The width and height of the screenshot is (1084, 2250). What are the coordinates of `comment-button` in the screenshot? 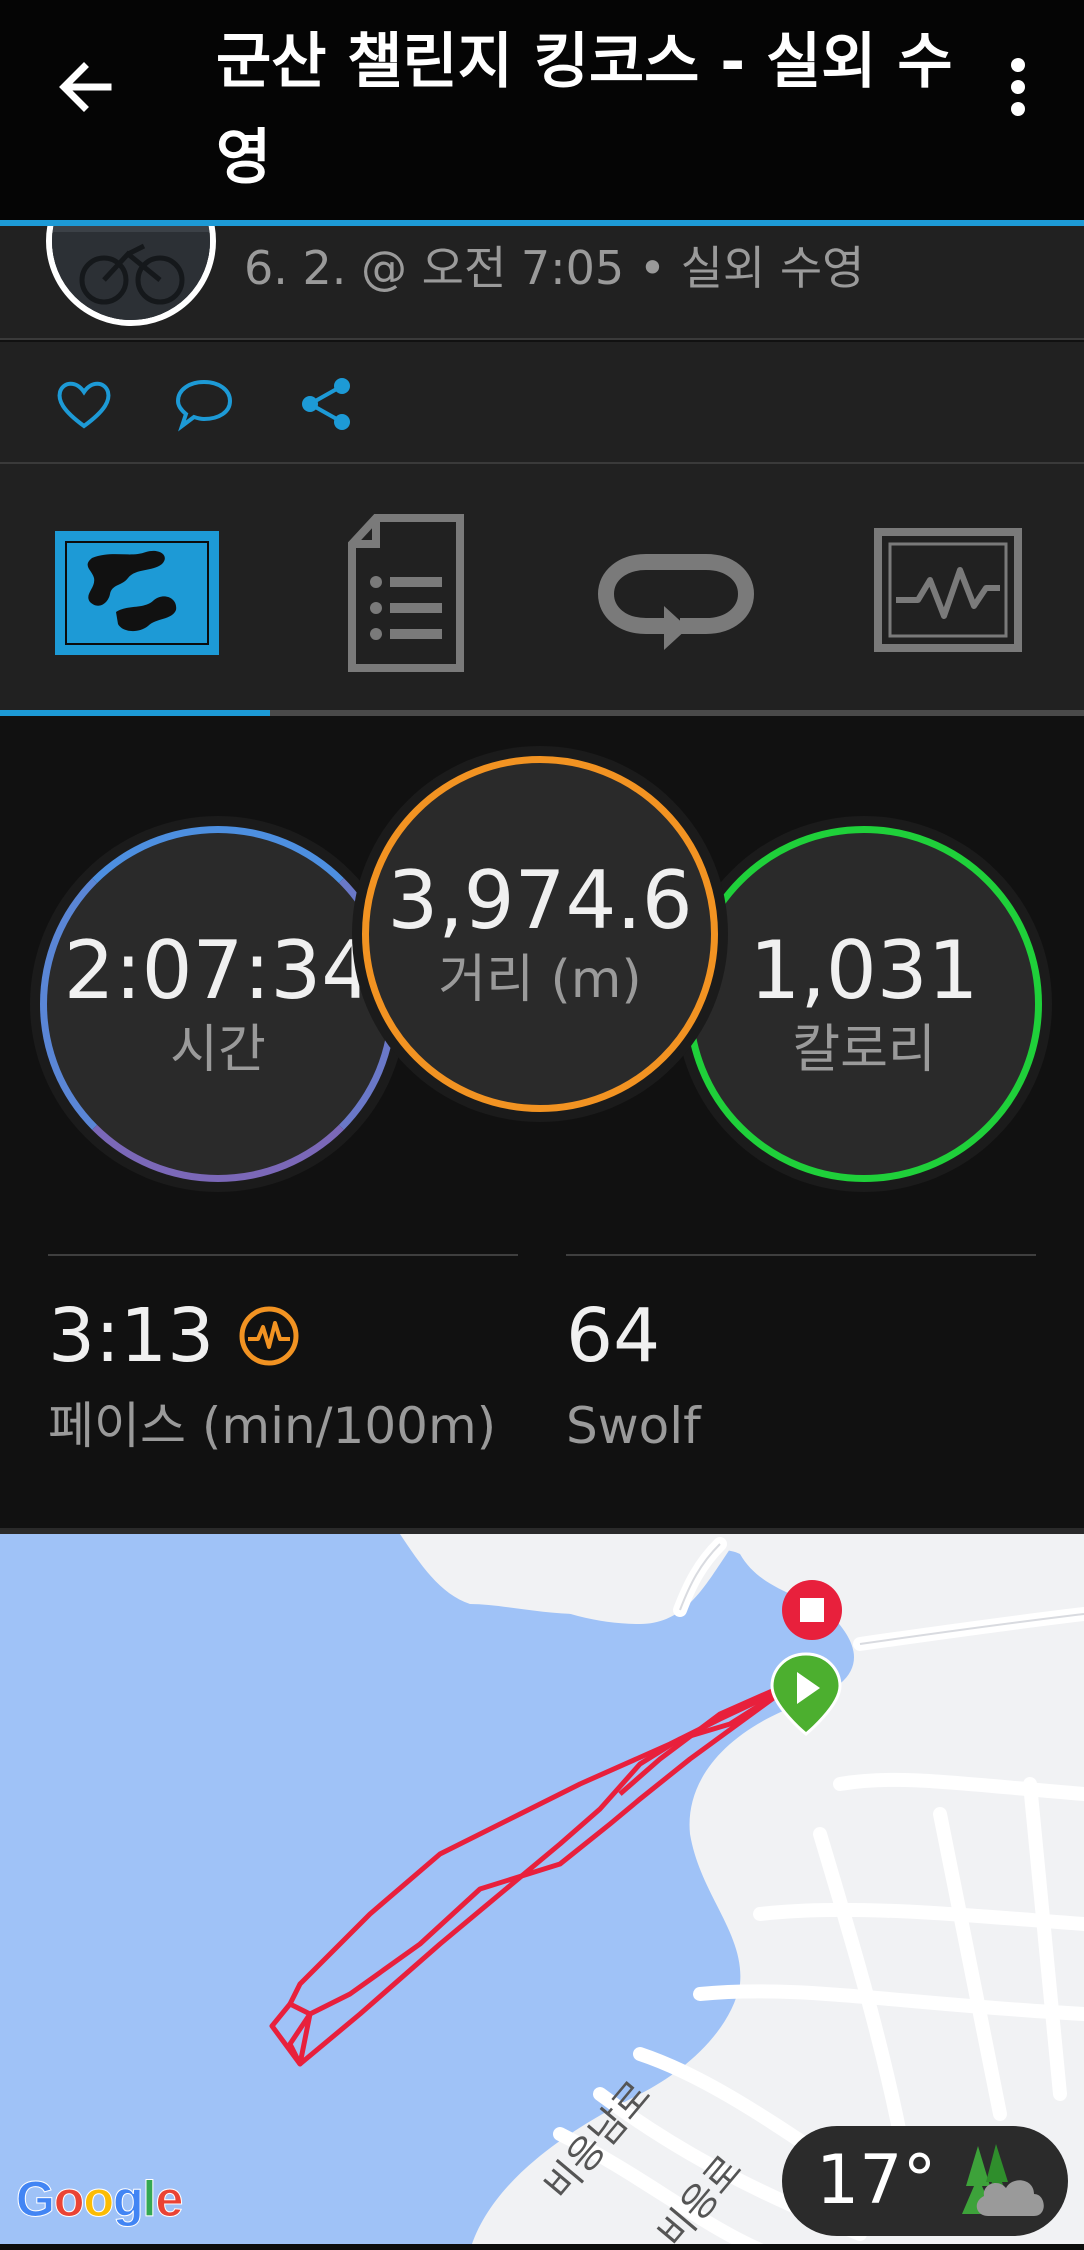 It's located at (204, 404).